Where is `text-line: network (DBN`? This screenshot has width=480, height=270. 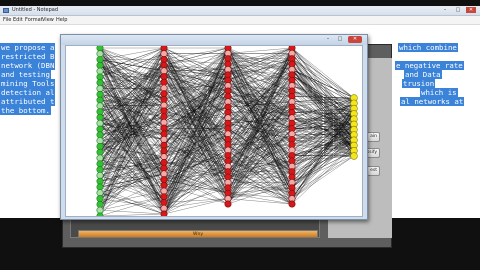 text-line: network (DBN is located at coordinates (28, 65).